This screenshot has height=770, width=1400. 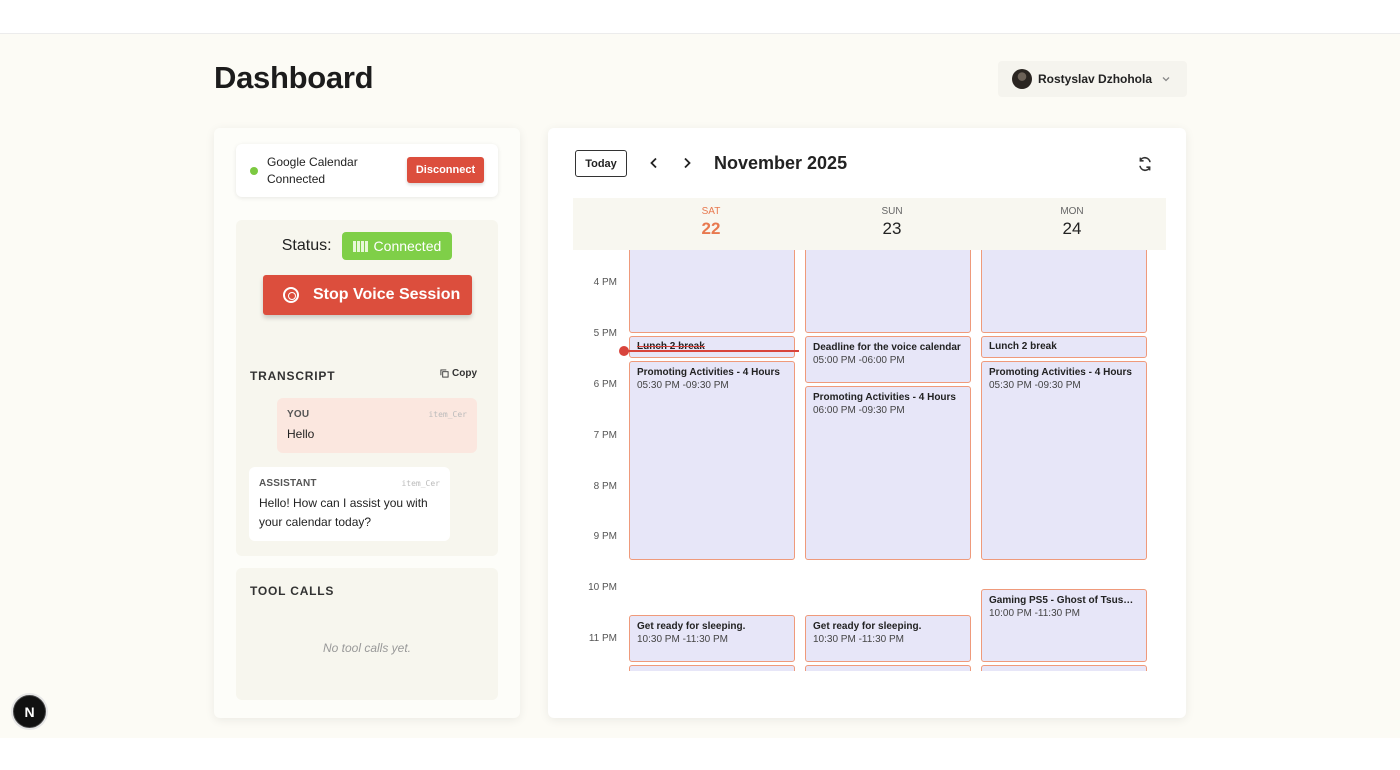 What do you see at coordinates (605, 384) in the screenshot?
I see `time-label: 6 PM` at bounding box center [605, 384].